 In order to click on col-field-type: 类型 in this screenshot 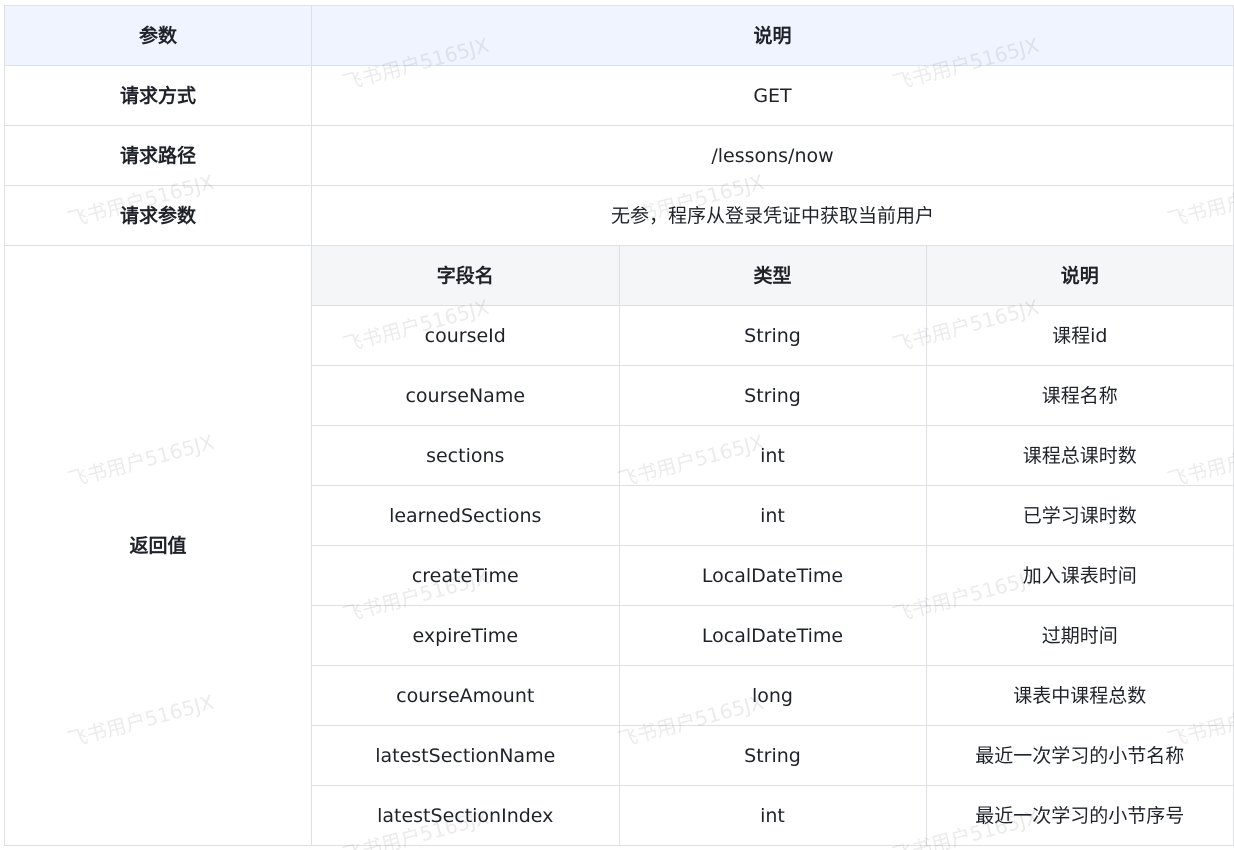, I will do `click(773, 276)`.